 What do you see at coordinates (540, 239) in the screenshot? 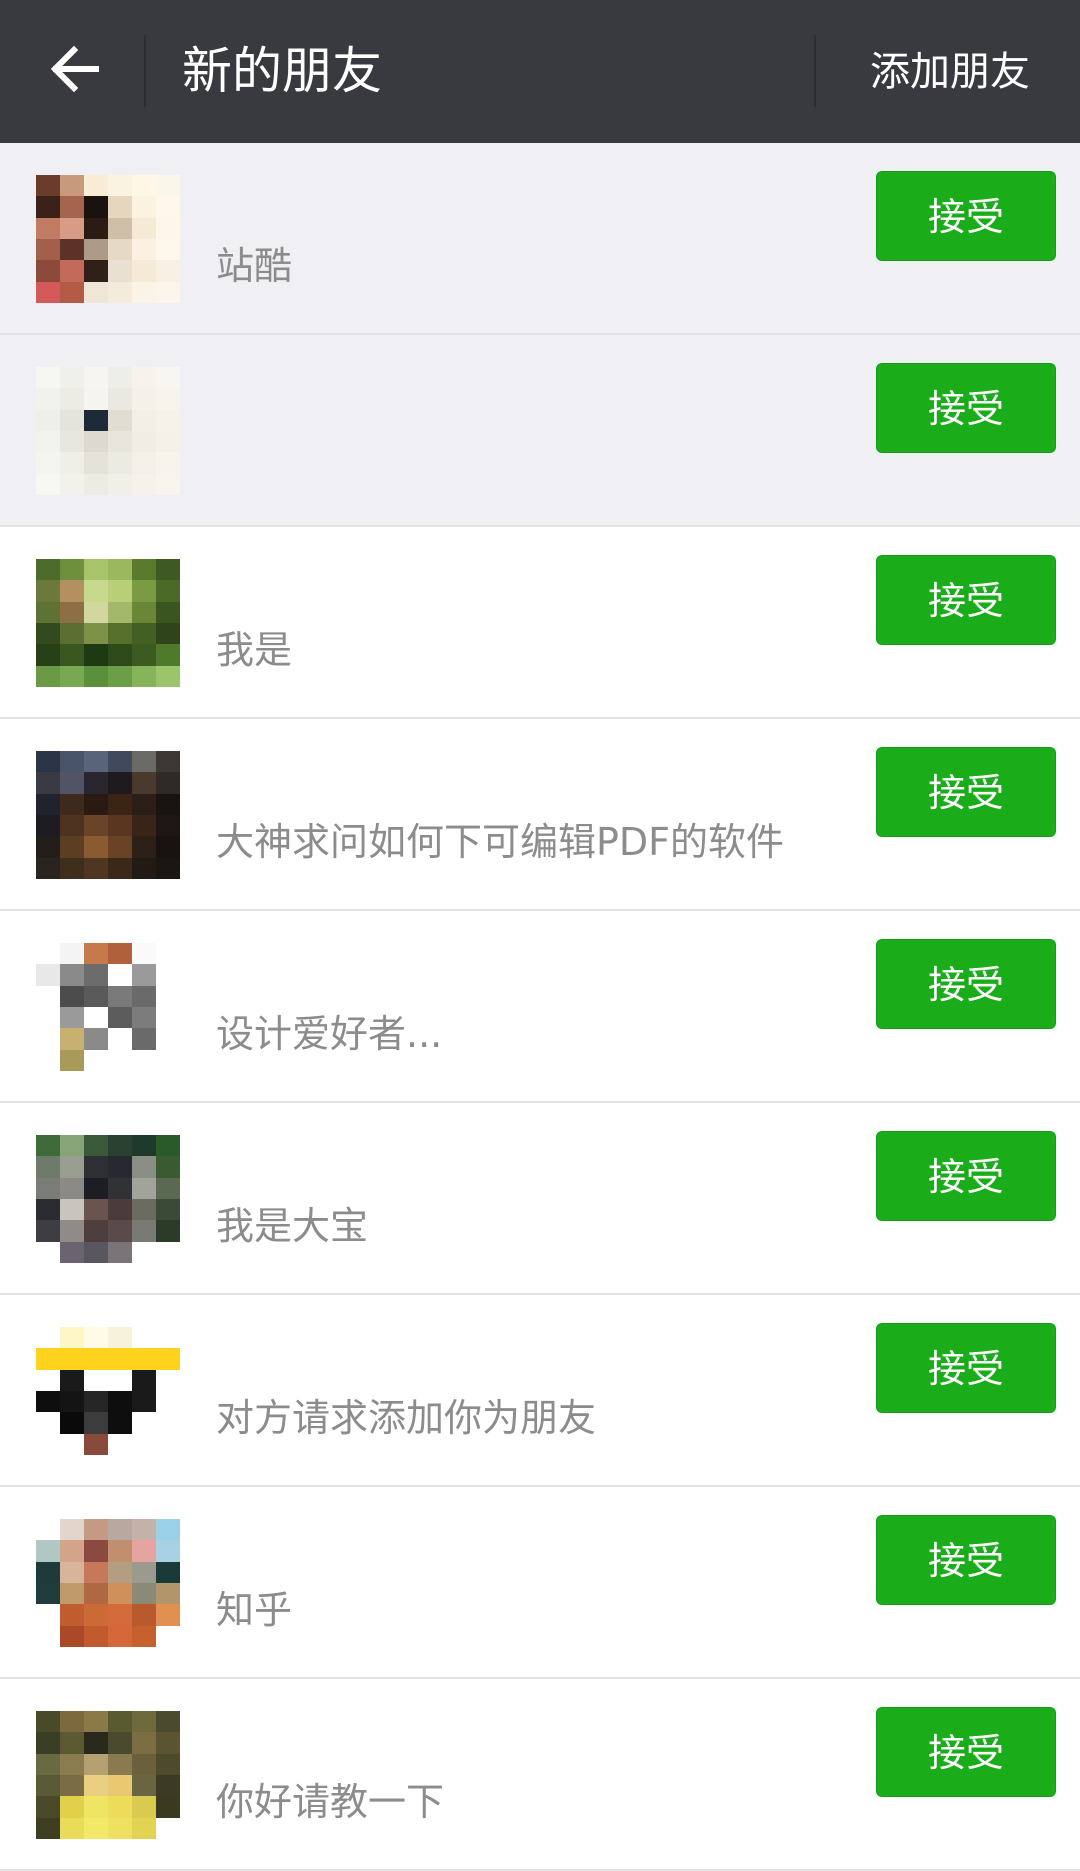
I see `friend-request-row: 站酷 接受` at bounding box center [540, 239].